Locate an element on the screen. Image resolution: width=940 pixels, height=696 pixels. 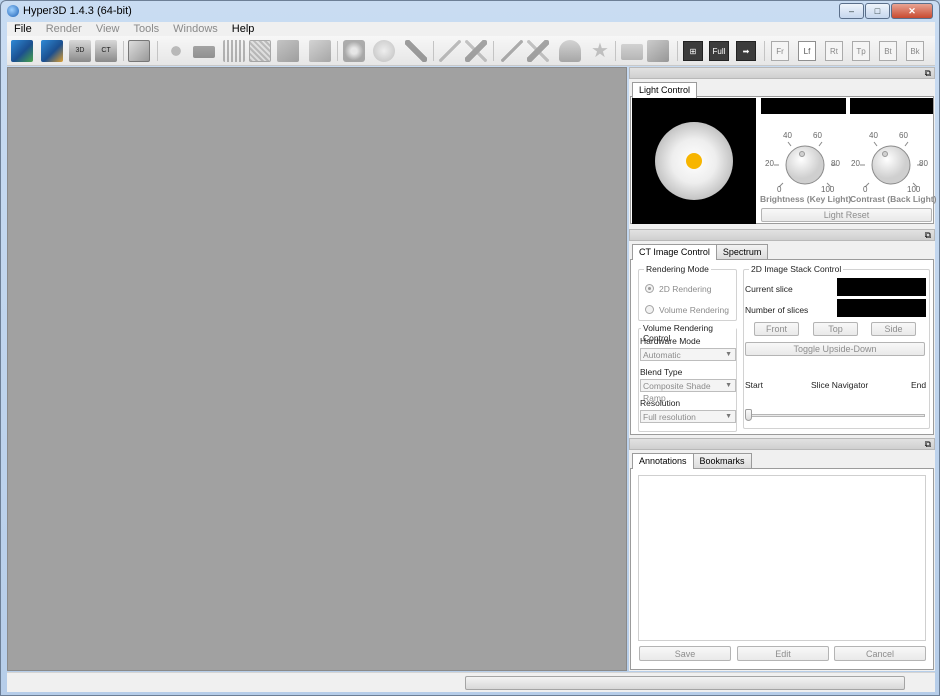
view-right-button: Rt is located at coordinates (834, 51).